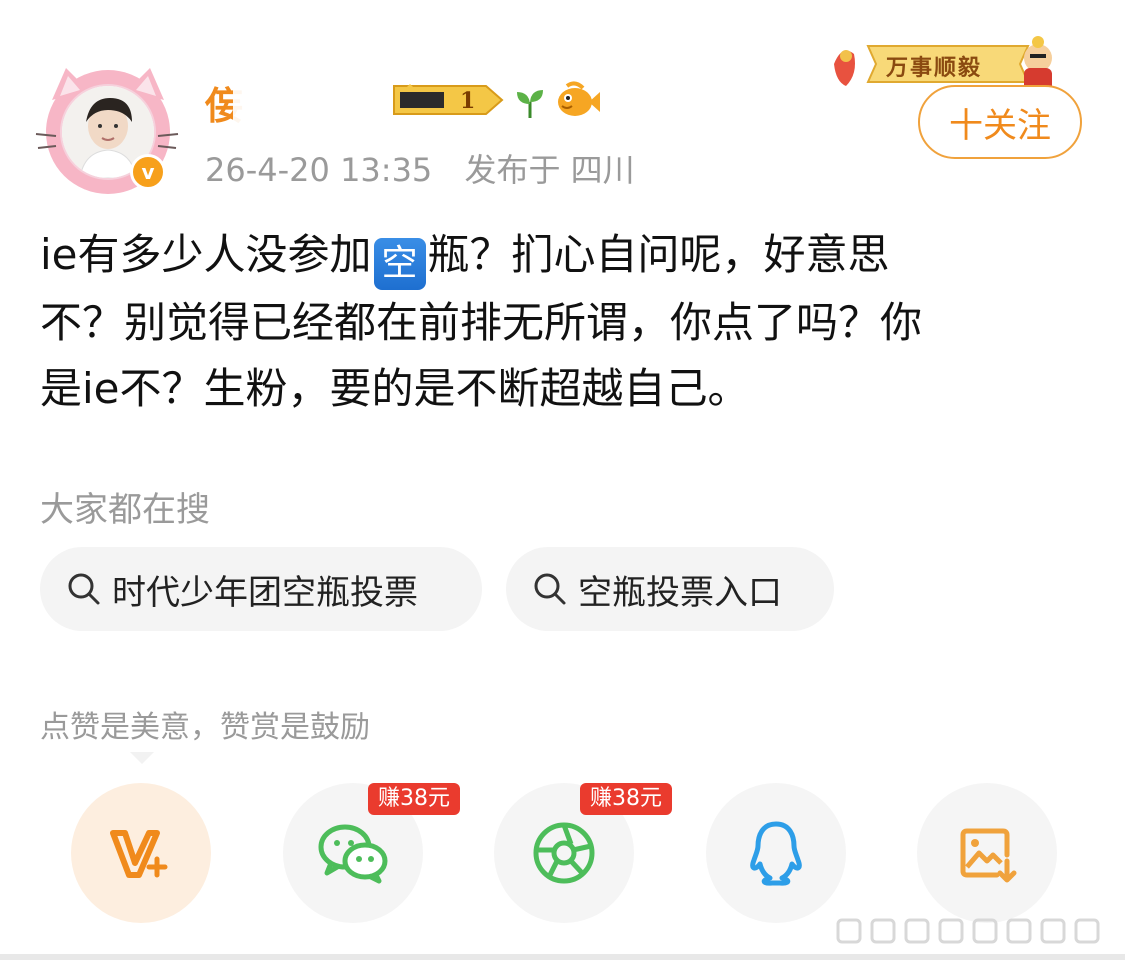 The width and height of the screenshot is (1125, 960). I want to click on post-meta: 26-4-20 13:35 发布于 四川, so click(431, 168).